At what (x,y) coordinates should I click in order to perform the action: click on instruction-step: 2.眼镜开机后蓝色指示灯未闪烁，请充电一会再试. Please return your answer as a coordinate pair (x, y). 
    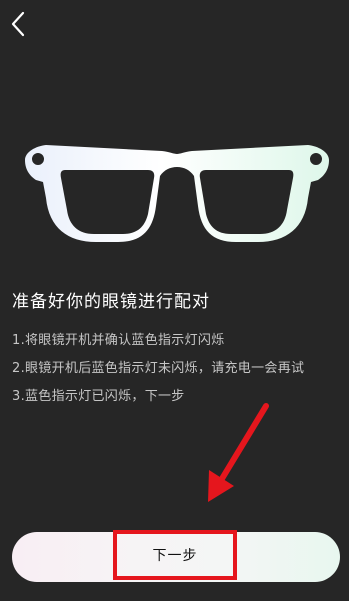
    Looking at the image, I should click on (158, 368).